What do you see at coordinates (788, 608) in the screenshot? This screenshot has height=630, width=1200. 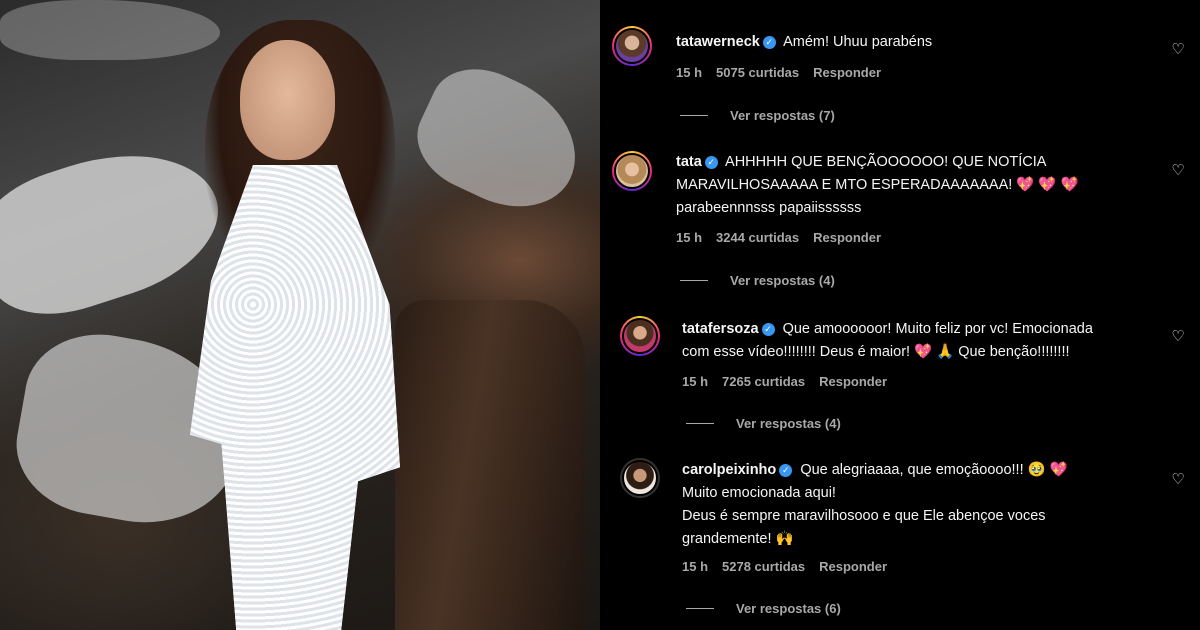 I see `view-replies-label: Ver respostas (6)` at bounding box center [788, 608].